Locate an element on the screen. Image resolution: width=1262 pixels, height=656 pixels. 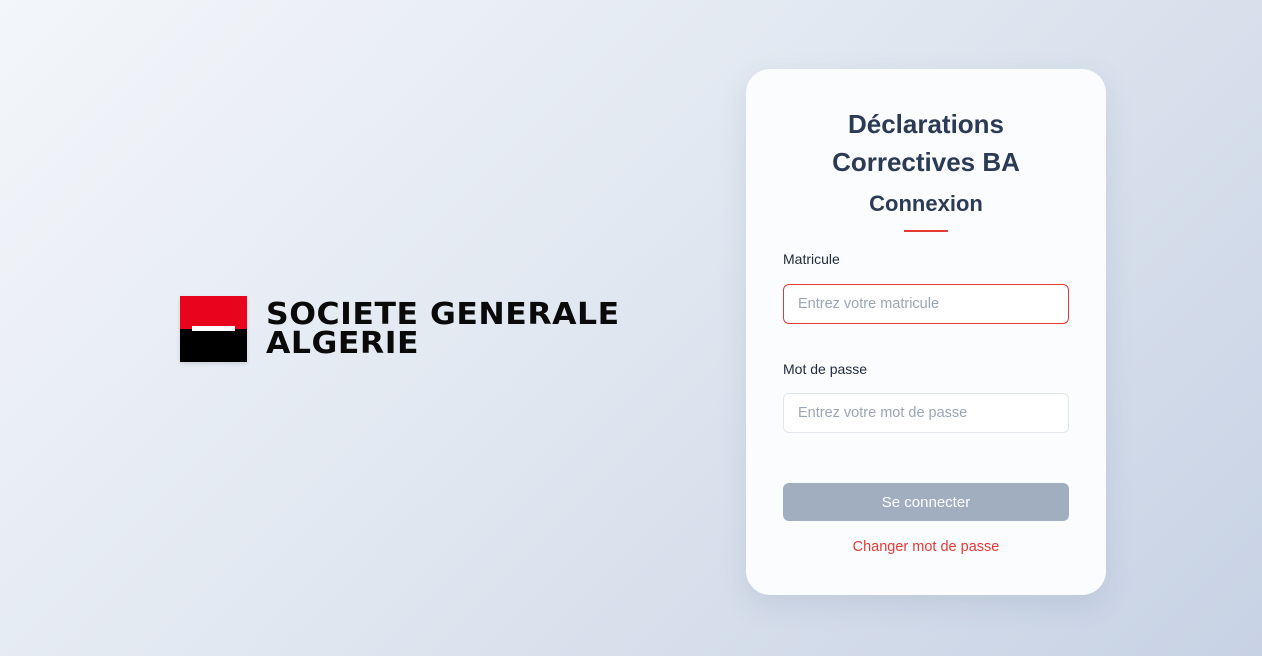
password-label: Mot de passe is located at coordinates (825, 369).